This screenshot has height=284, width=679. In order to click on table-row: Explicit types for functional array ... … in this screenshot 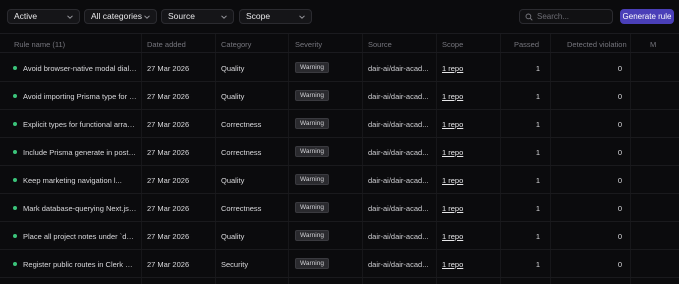, I will do `click(339, 124)`.